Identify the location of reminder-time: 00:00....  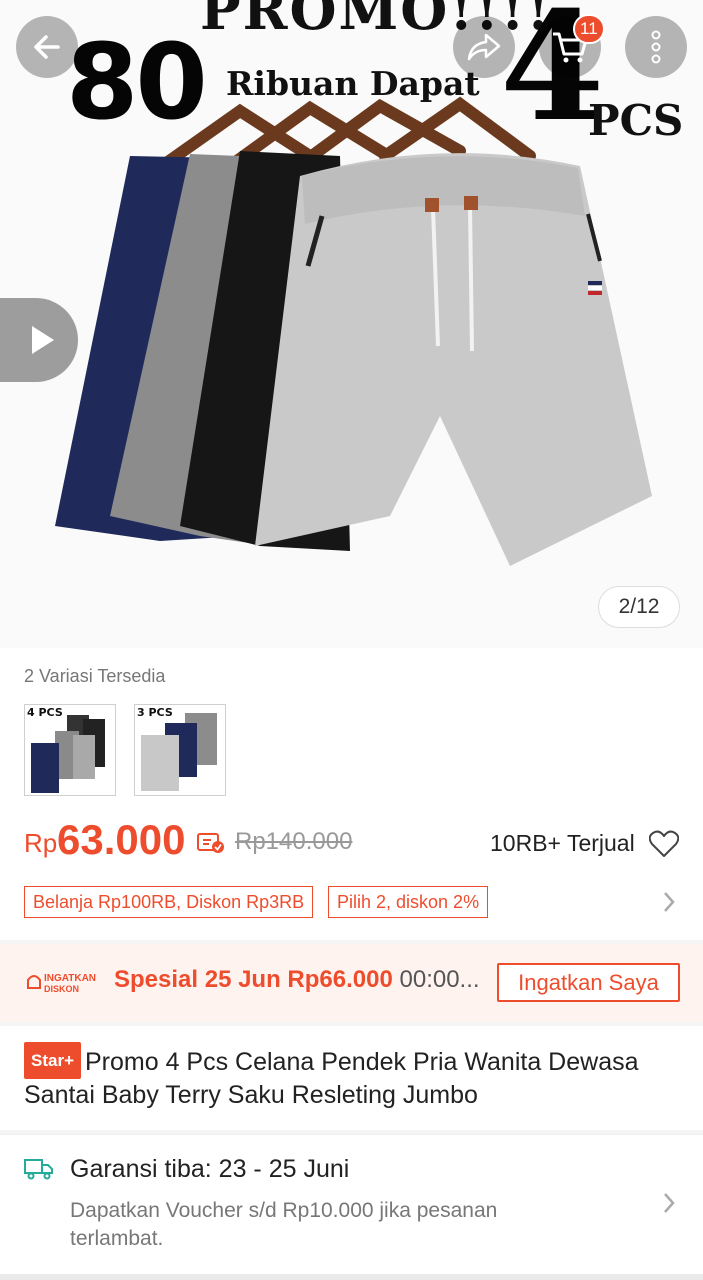
(436, 979).